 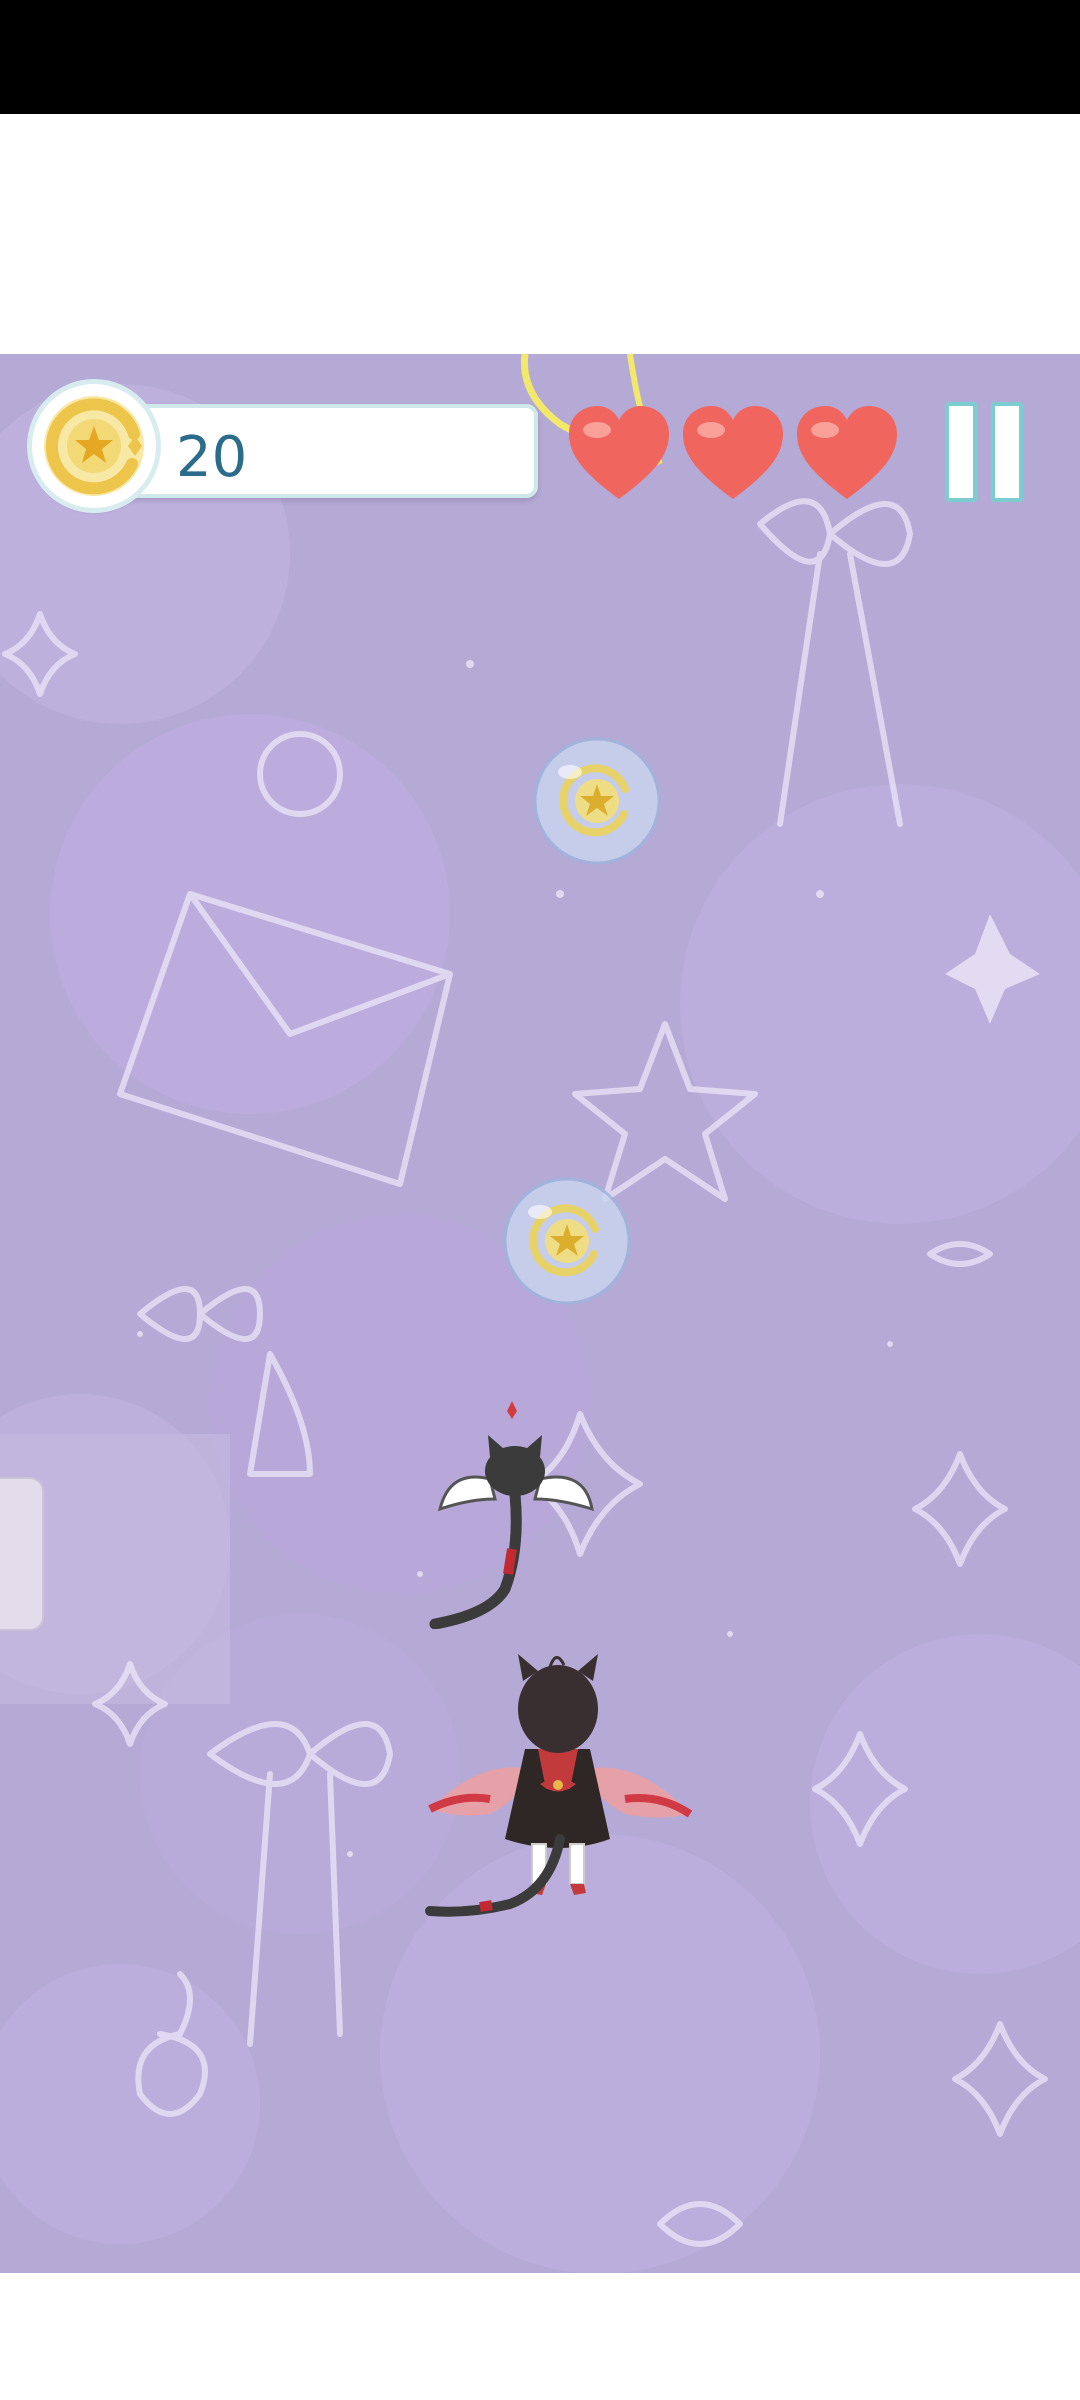 I want to click on pause-button, so click(x=990, y=454).